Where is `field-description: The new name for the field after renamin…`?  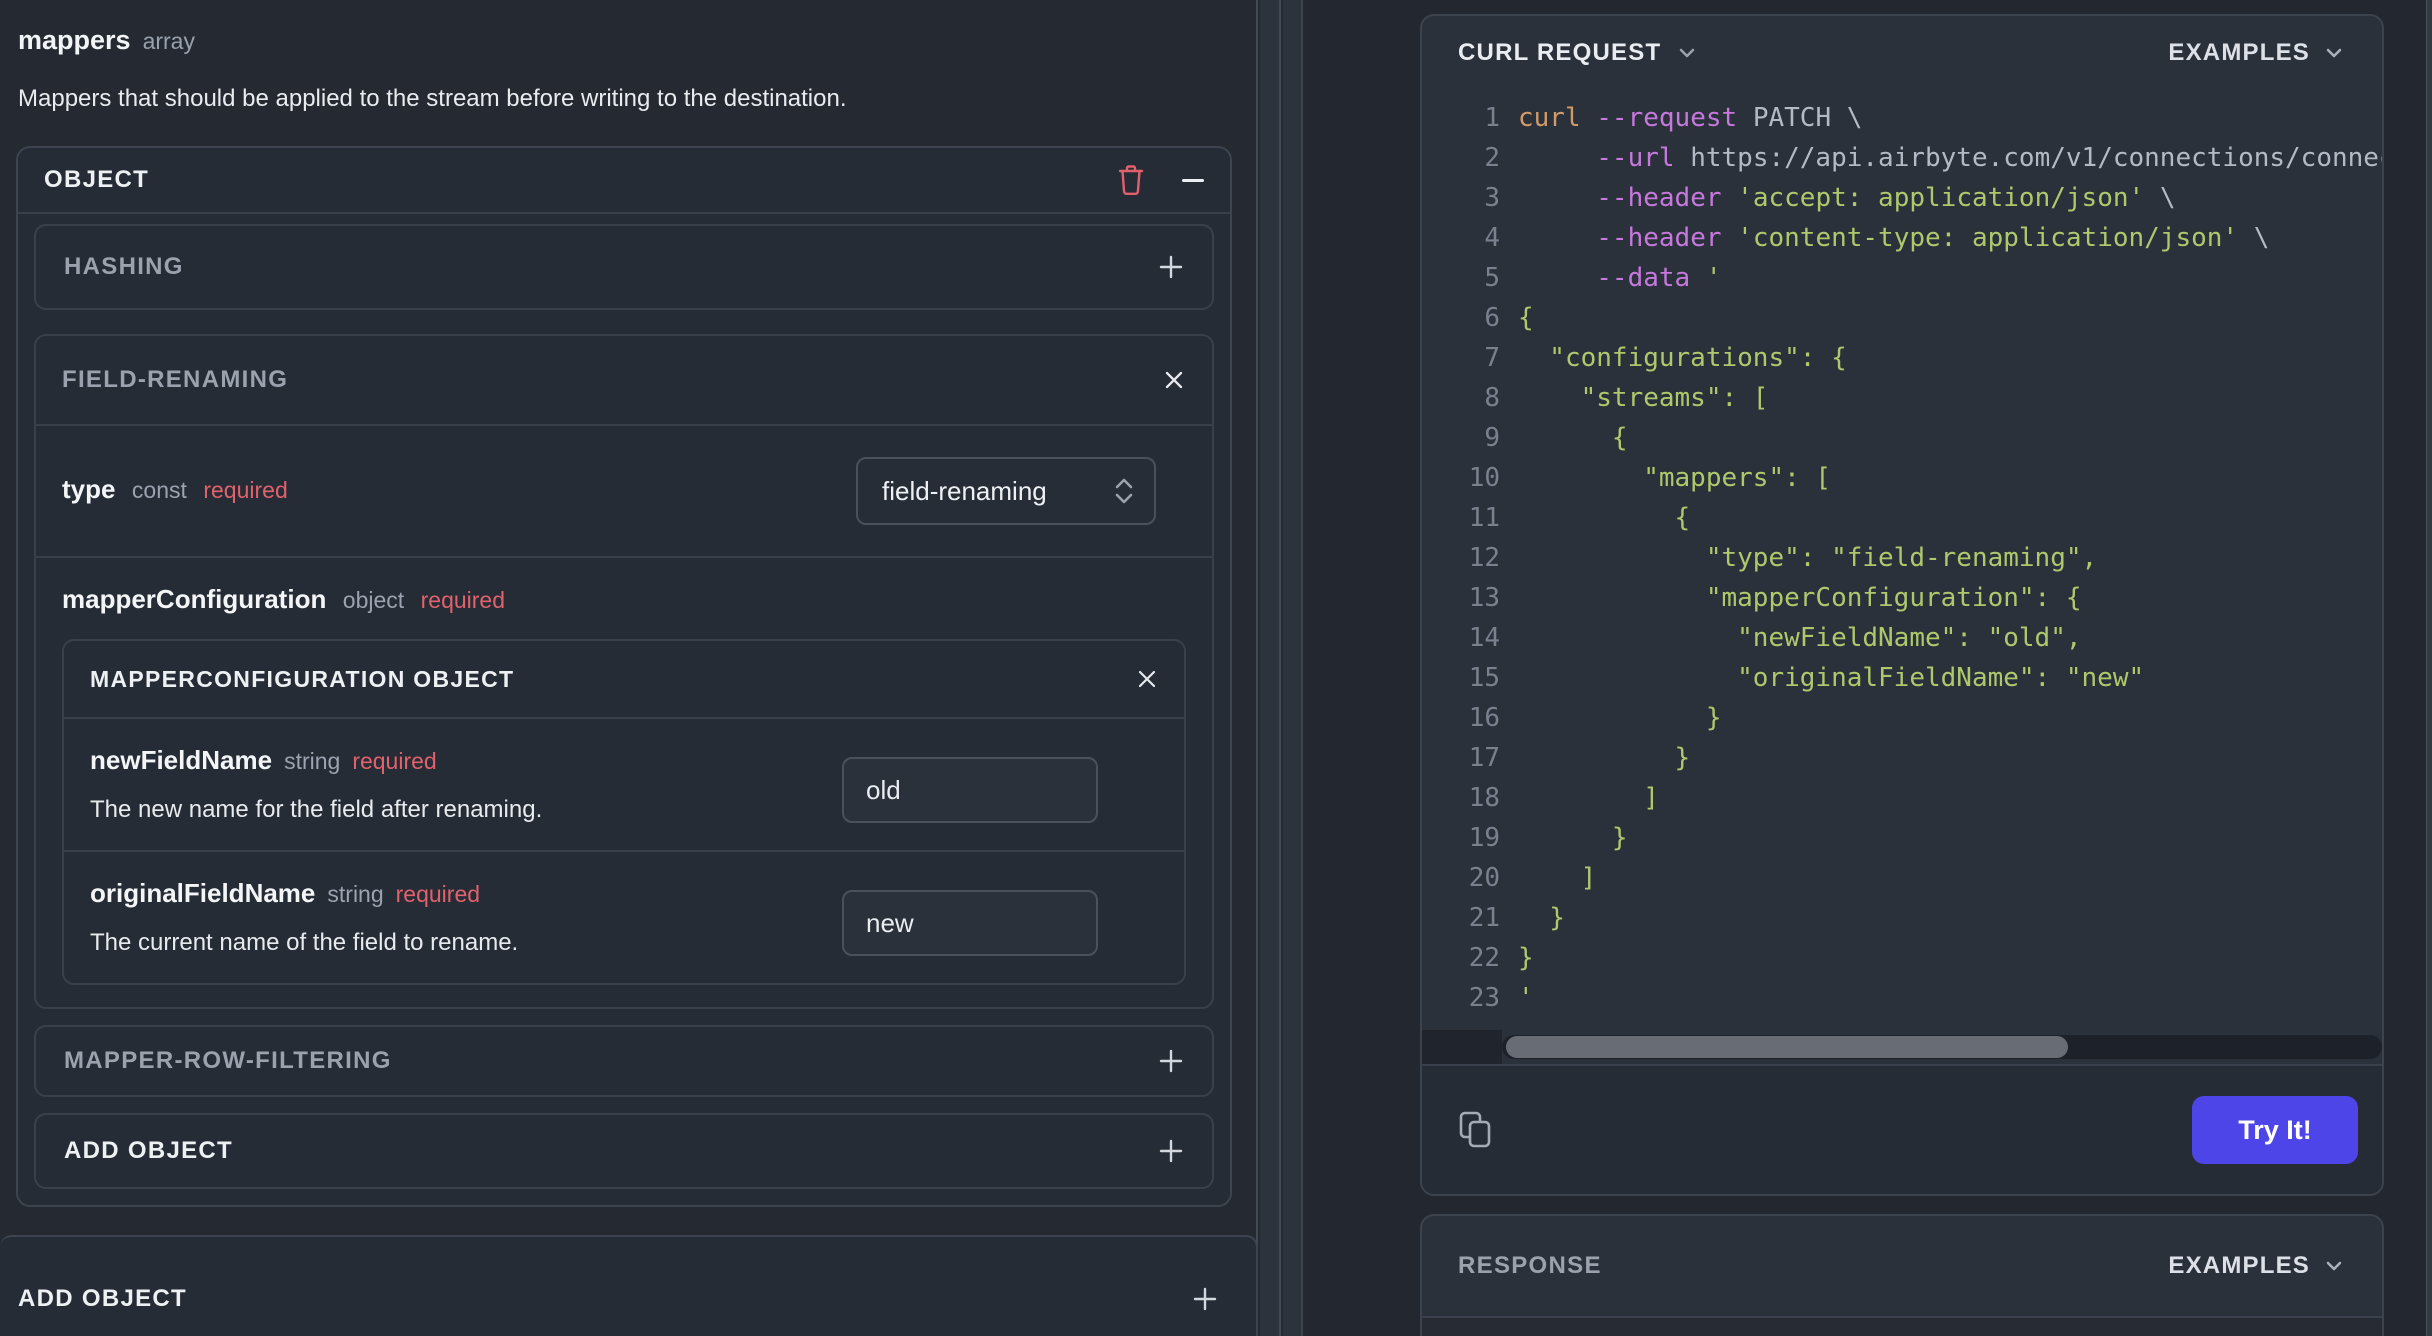
field-description: The new name for the field after renamin… is located at coordinates (316, 809).